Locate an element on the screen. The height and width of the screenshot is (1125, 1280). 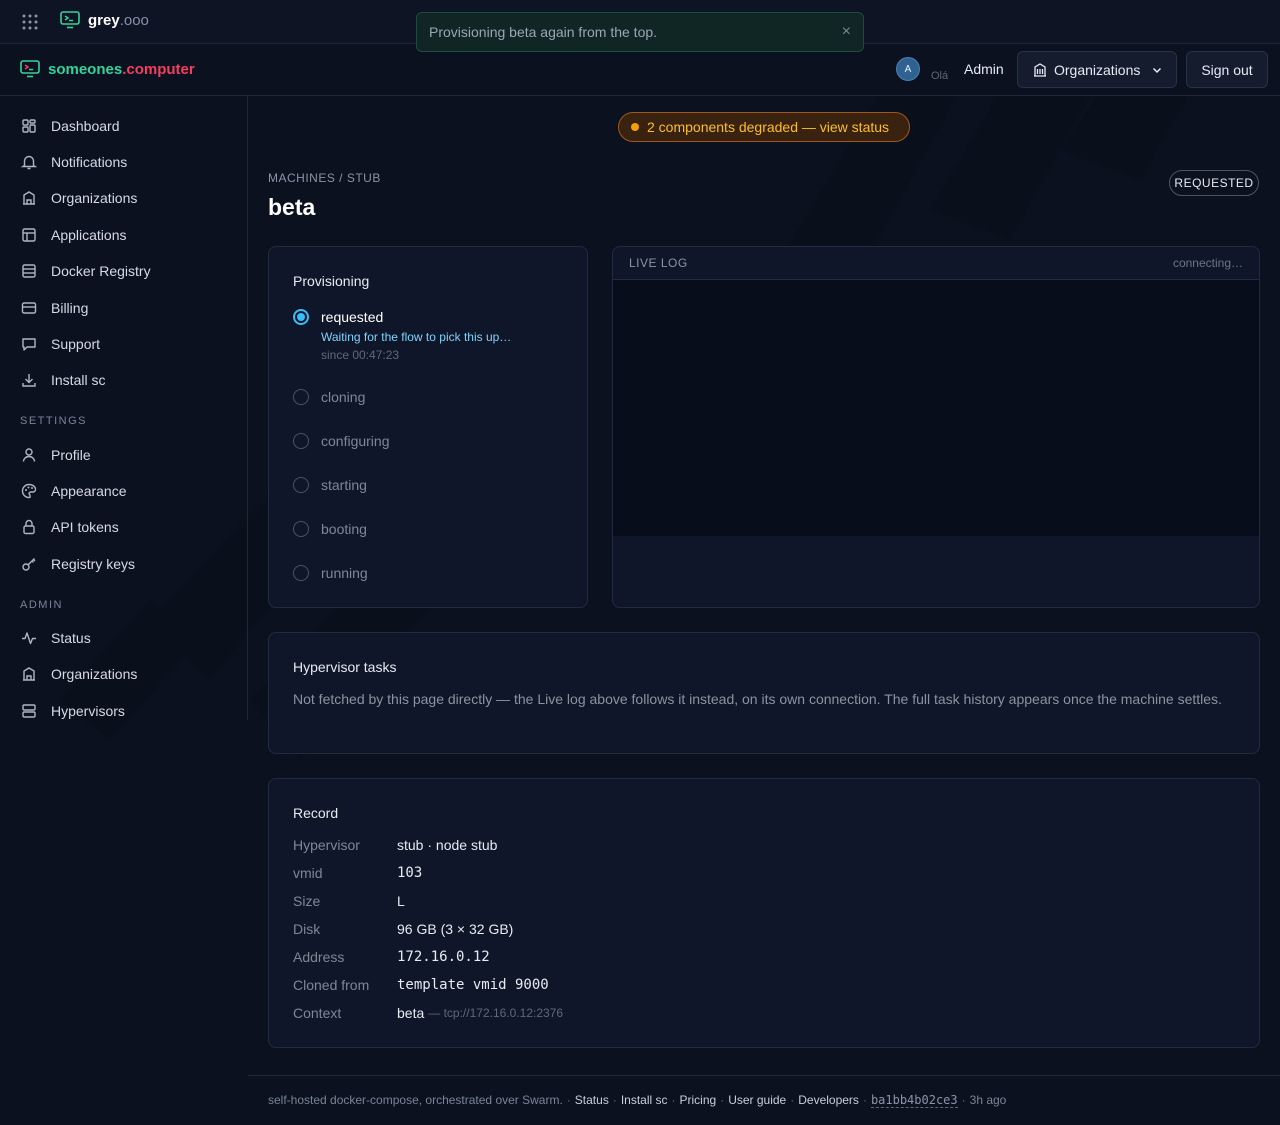
record-value: 103 is located at coordinates (410, 873).